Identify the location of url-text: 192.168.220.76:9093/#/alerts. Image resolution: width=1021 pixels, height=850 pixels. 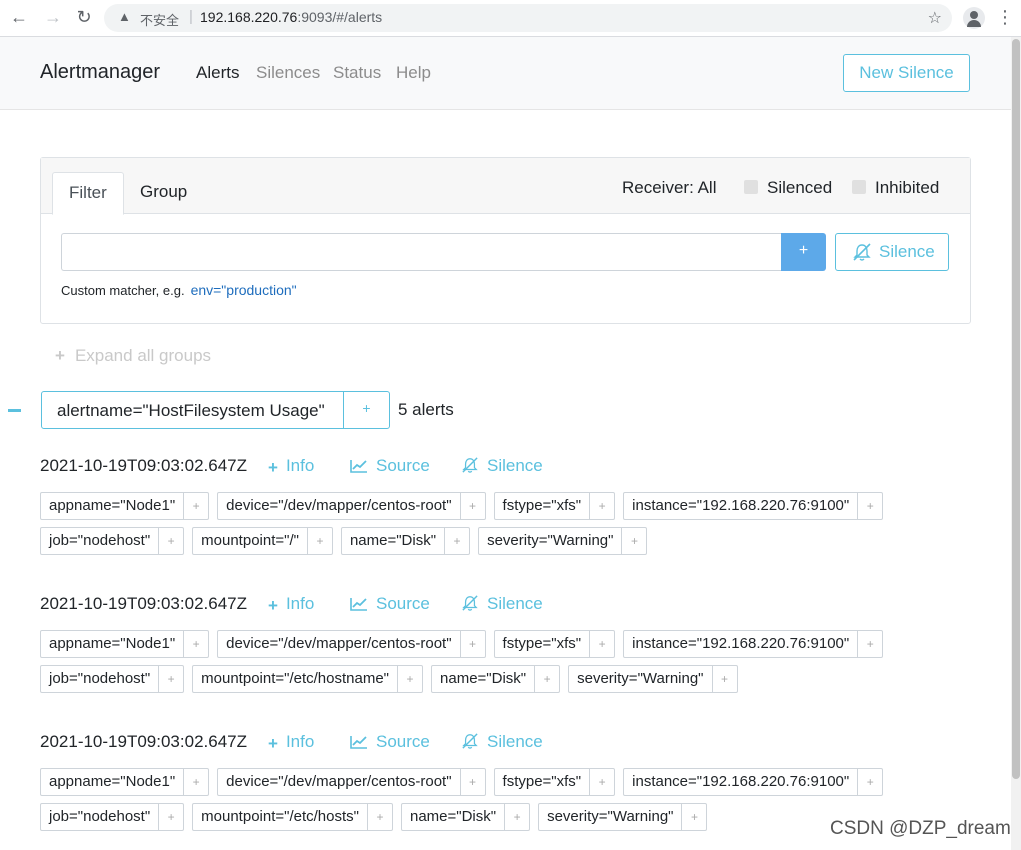
(291, 17).